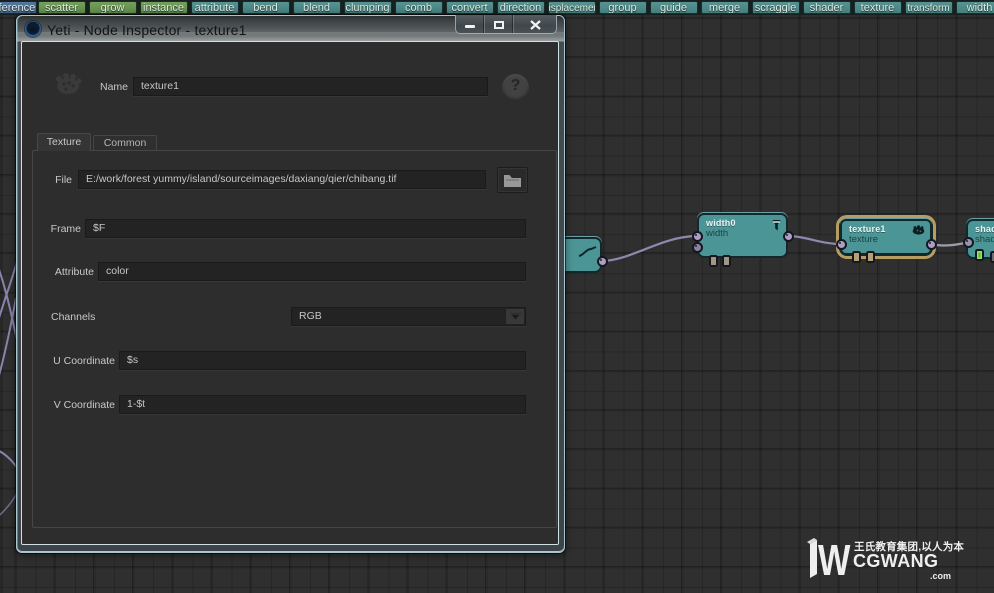  What do you see at coordinates (834, 557) in the screenshot?
I see `svg-text: W` at bounding box center [834, 557].